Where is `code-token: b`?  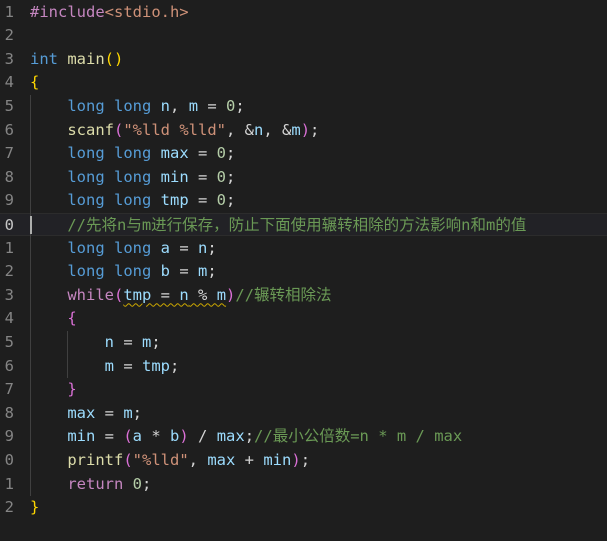 code-token: b is located at coordinates (165, 271).